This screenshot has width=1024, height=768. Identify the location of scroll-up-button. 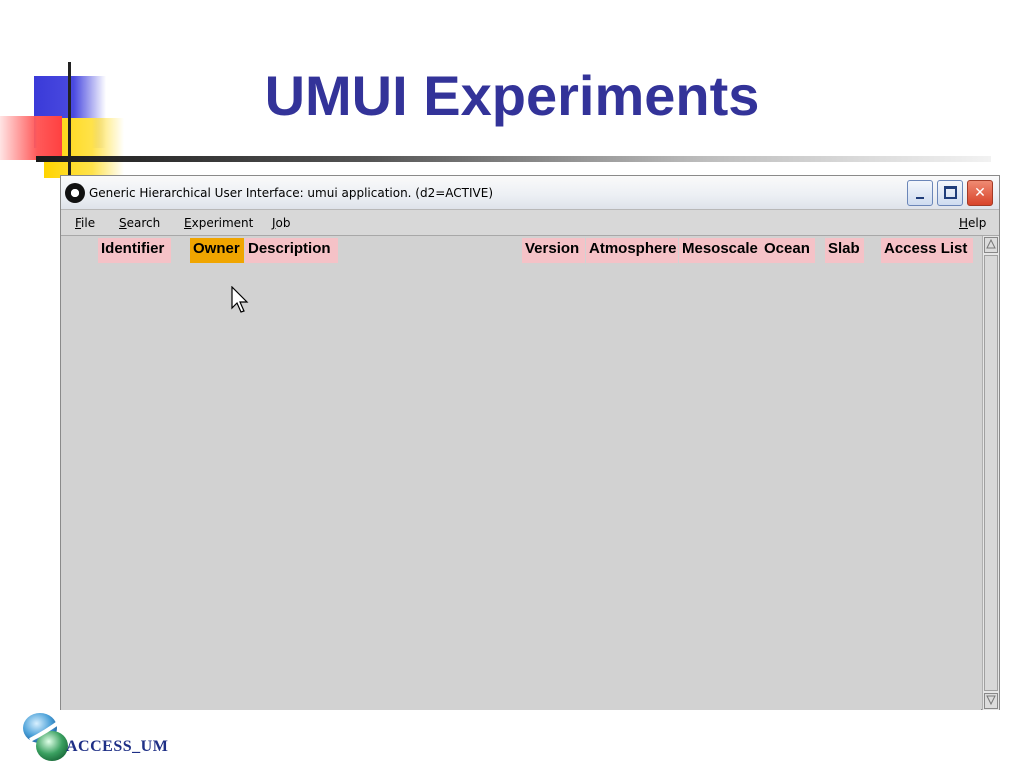
(991, 245).